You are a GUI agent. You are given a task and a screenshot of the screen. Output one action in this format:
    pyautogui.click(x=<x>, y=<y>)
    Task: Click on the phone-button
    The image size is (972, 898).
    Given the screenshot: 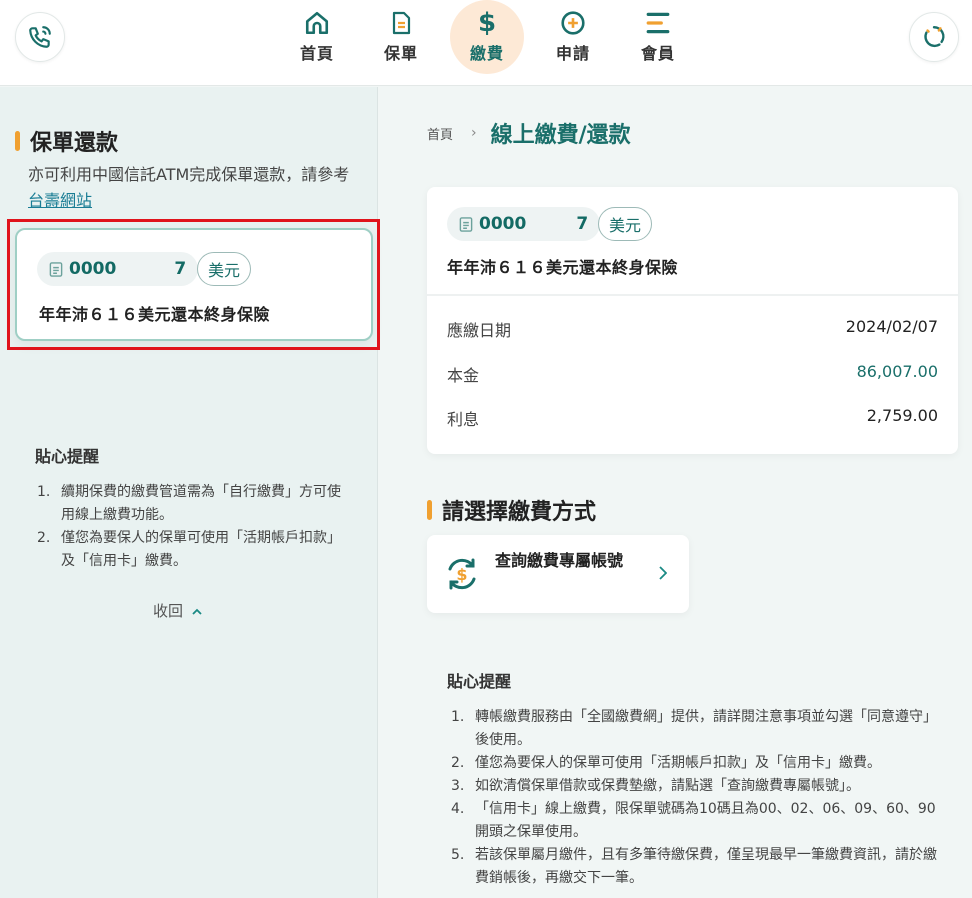 What is the action you would take?
    pyautogui.click(x=40, y=37)
    